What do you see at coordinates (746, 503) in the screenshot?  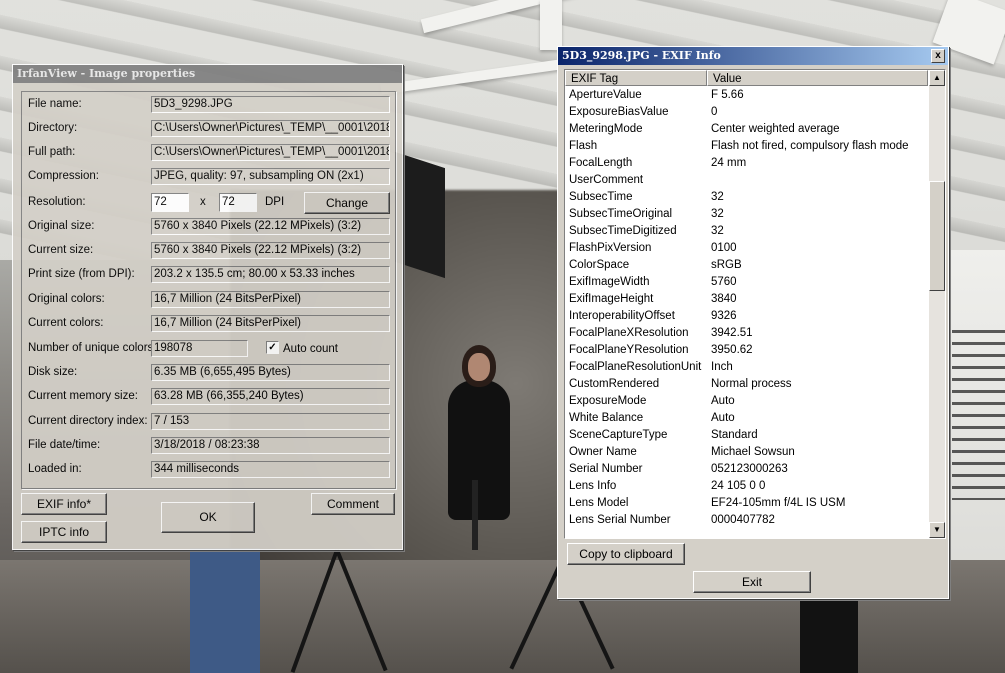 I see `exif-row: Lens Model EF24-105mm f/4L IS USM` at bounding box center [746, 503].